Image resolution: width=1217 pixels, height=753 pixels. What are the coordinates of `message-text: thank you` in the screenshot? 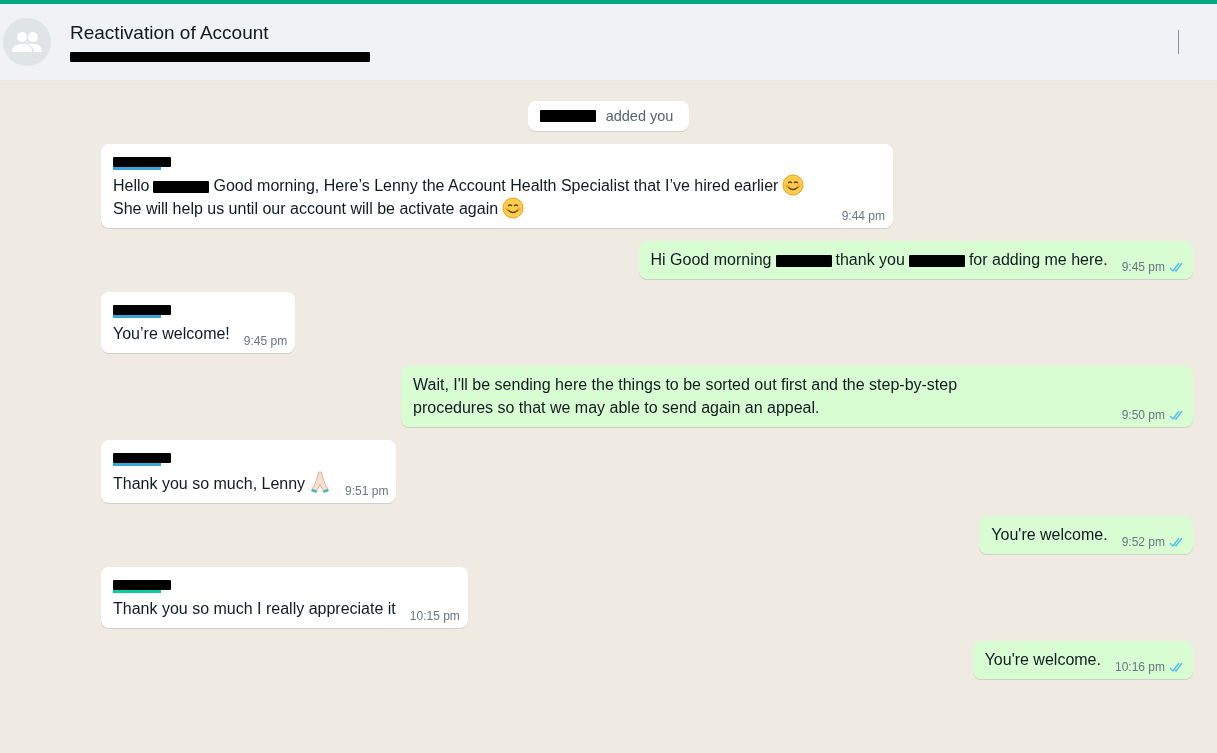 It's located at (870, 260).